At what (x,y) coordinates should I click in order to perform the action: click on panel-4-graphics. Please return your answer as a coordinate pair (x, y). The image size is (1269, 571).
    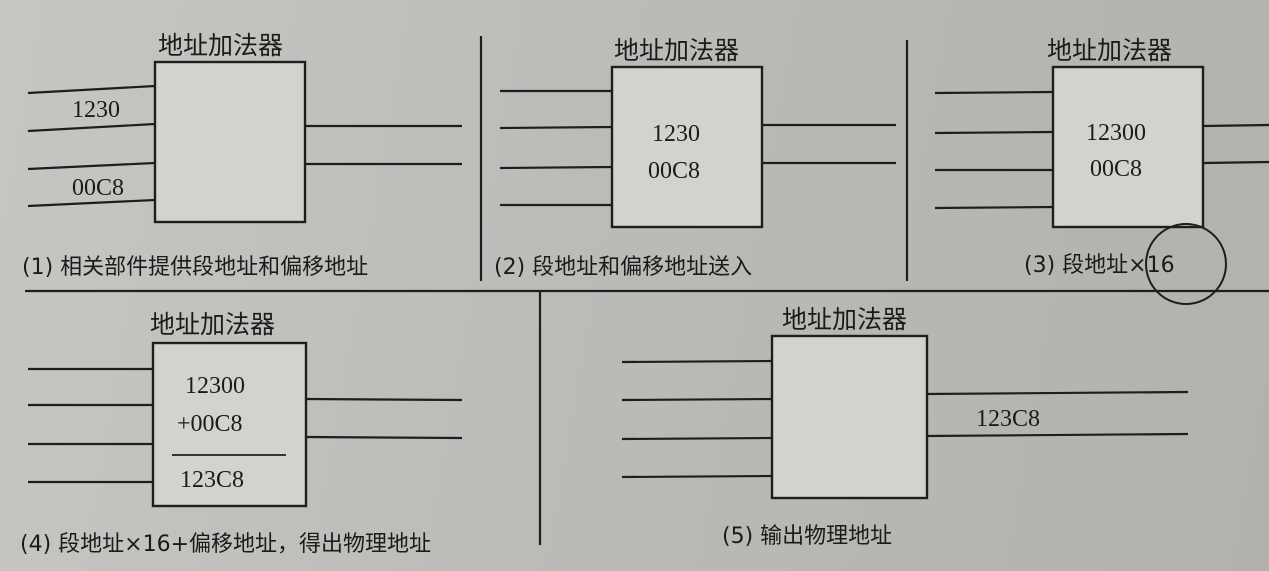
    Looking at the image, I should click on (245, 424).